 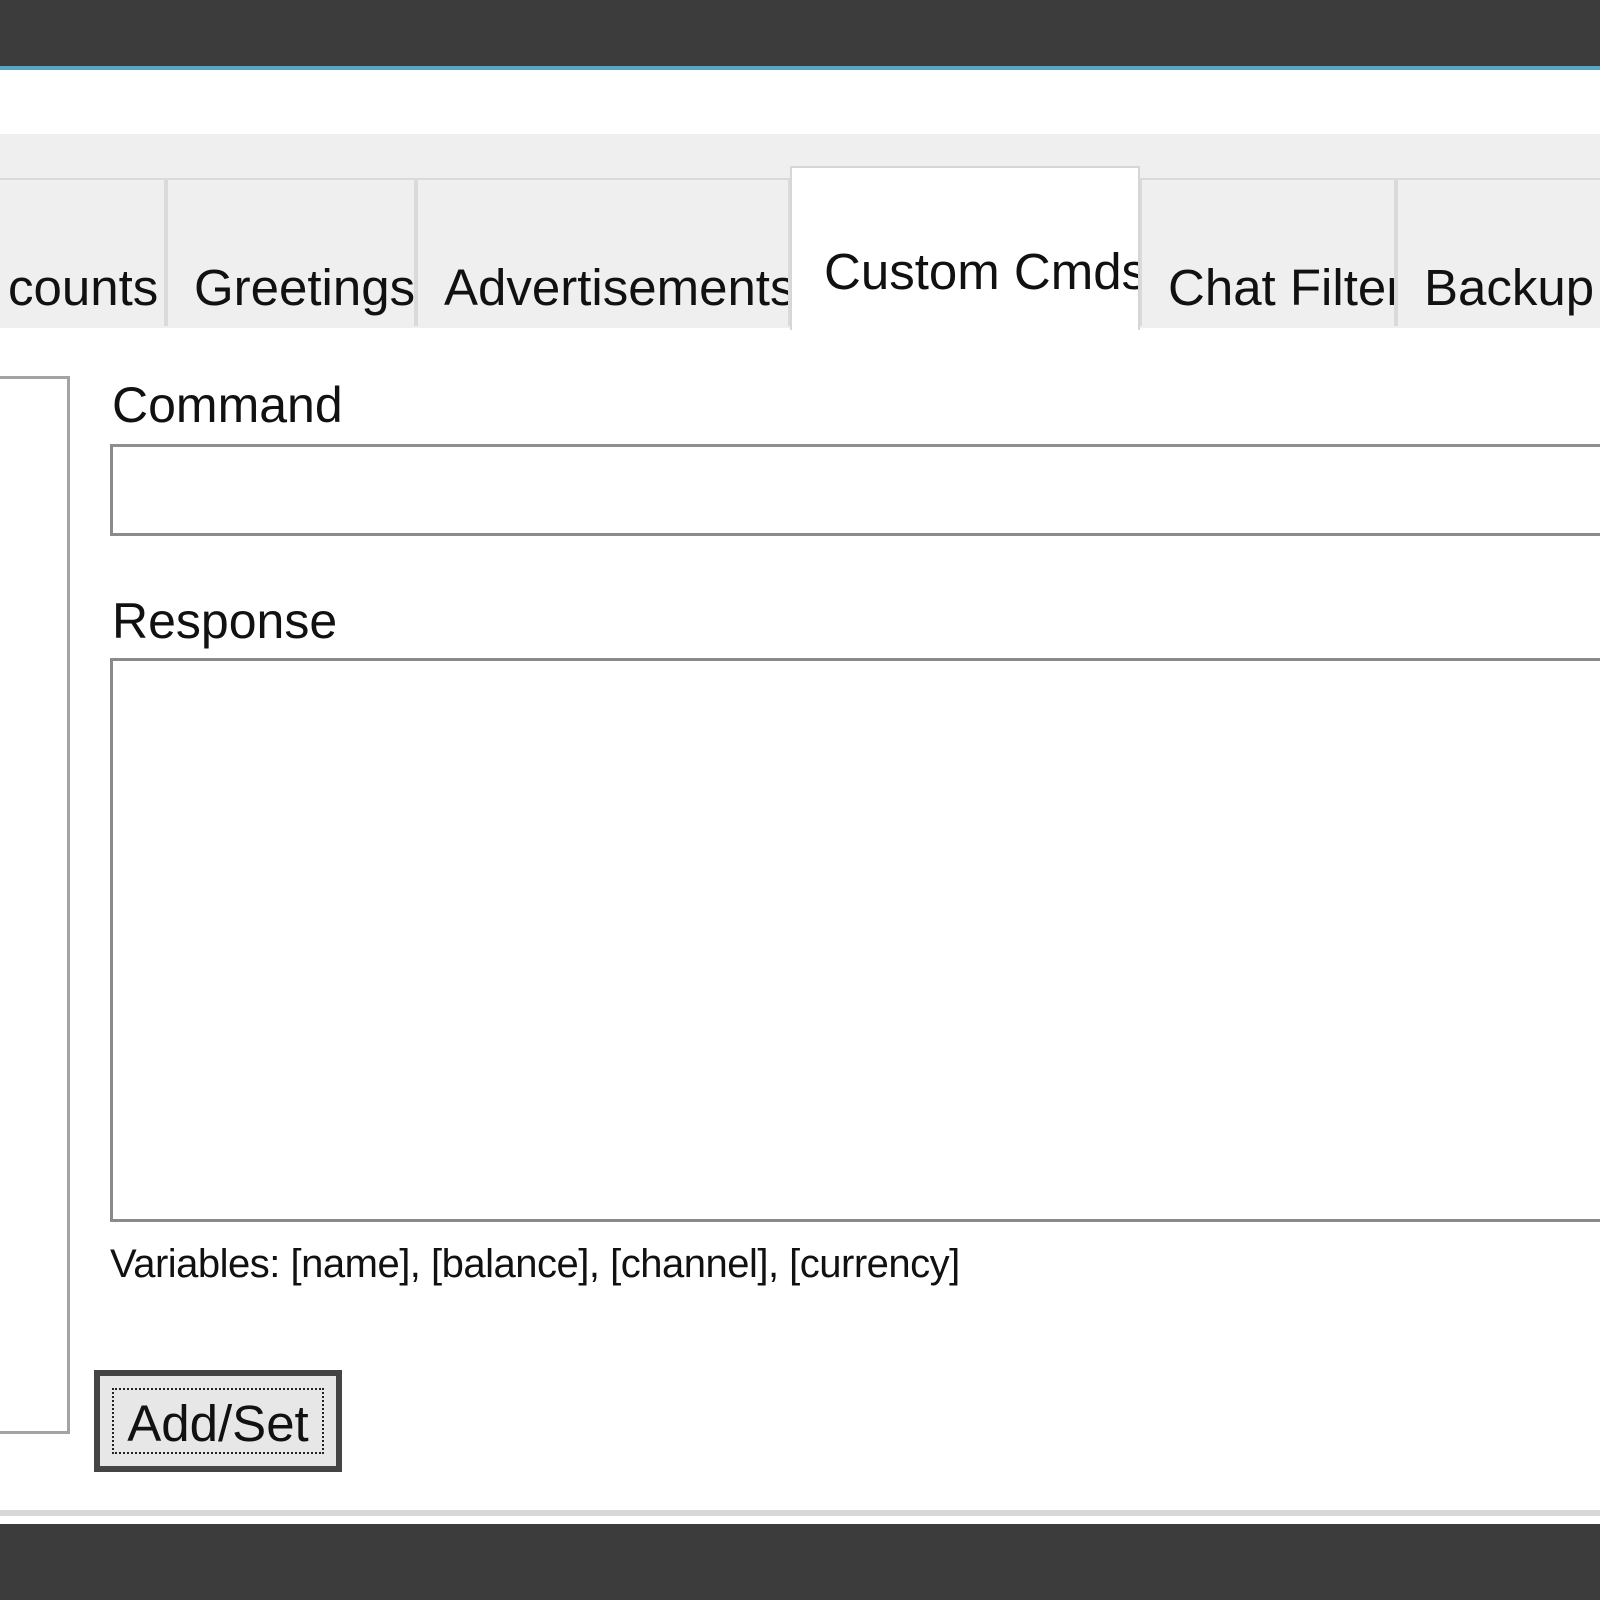 What do you see at coordinates (800, 1562) in the screenshot?
I see `bottom-bar` at bounding box center [800, 1562].